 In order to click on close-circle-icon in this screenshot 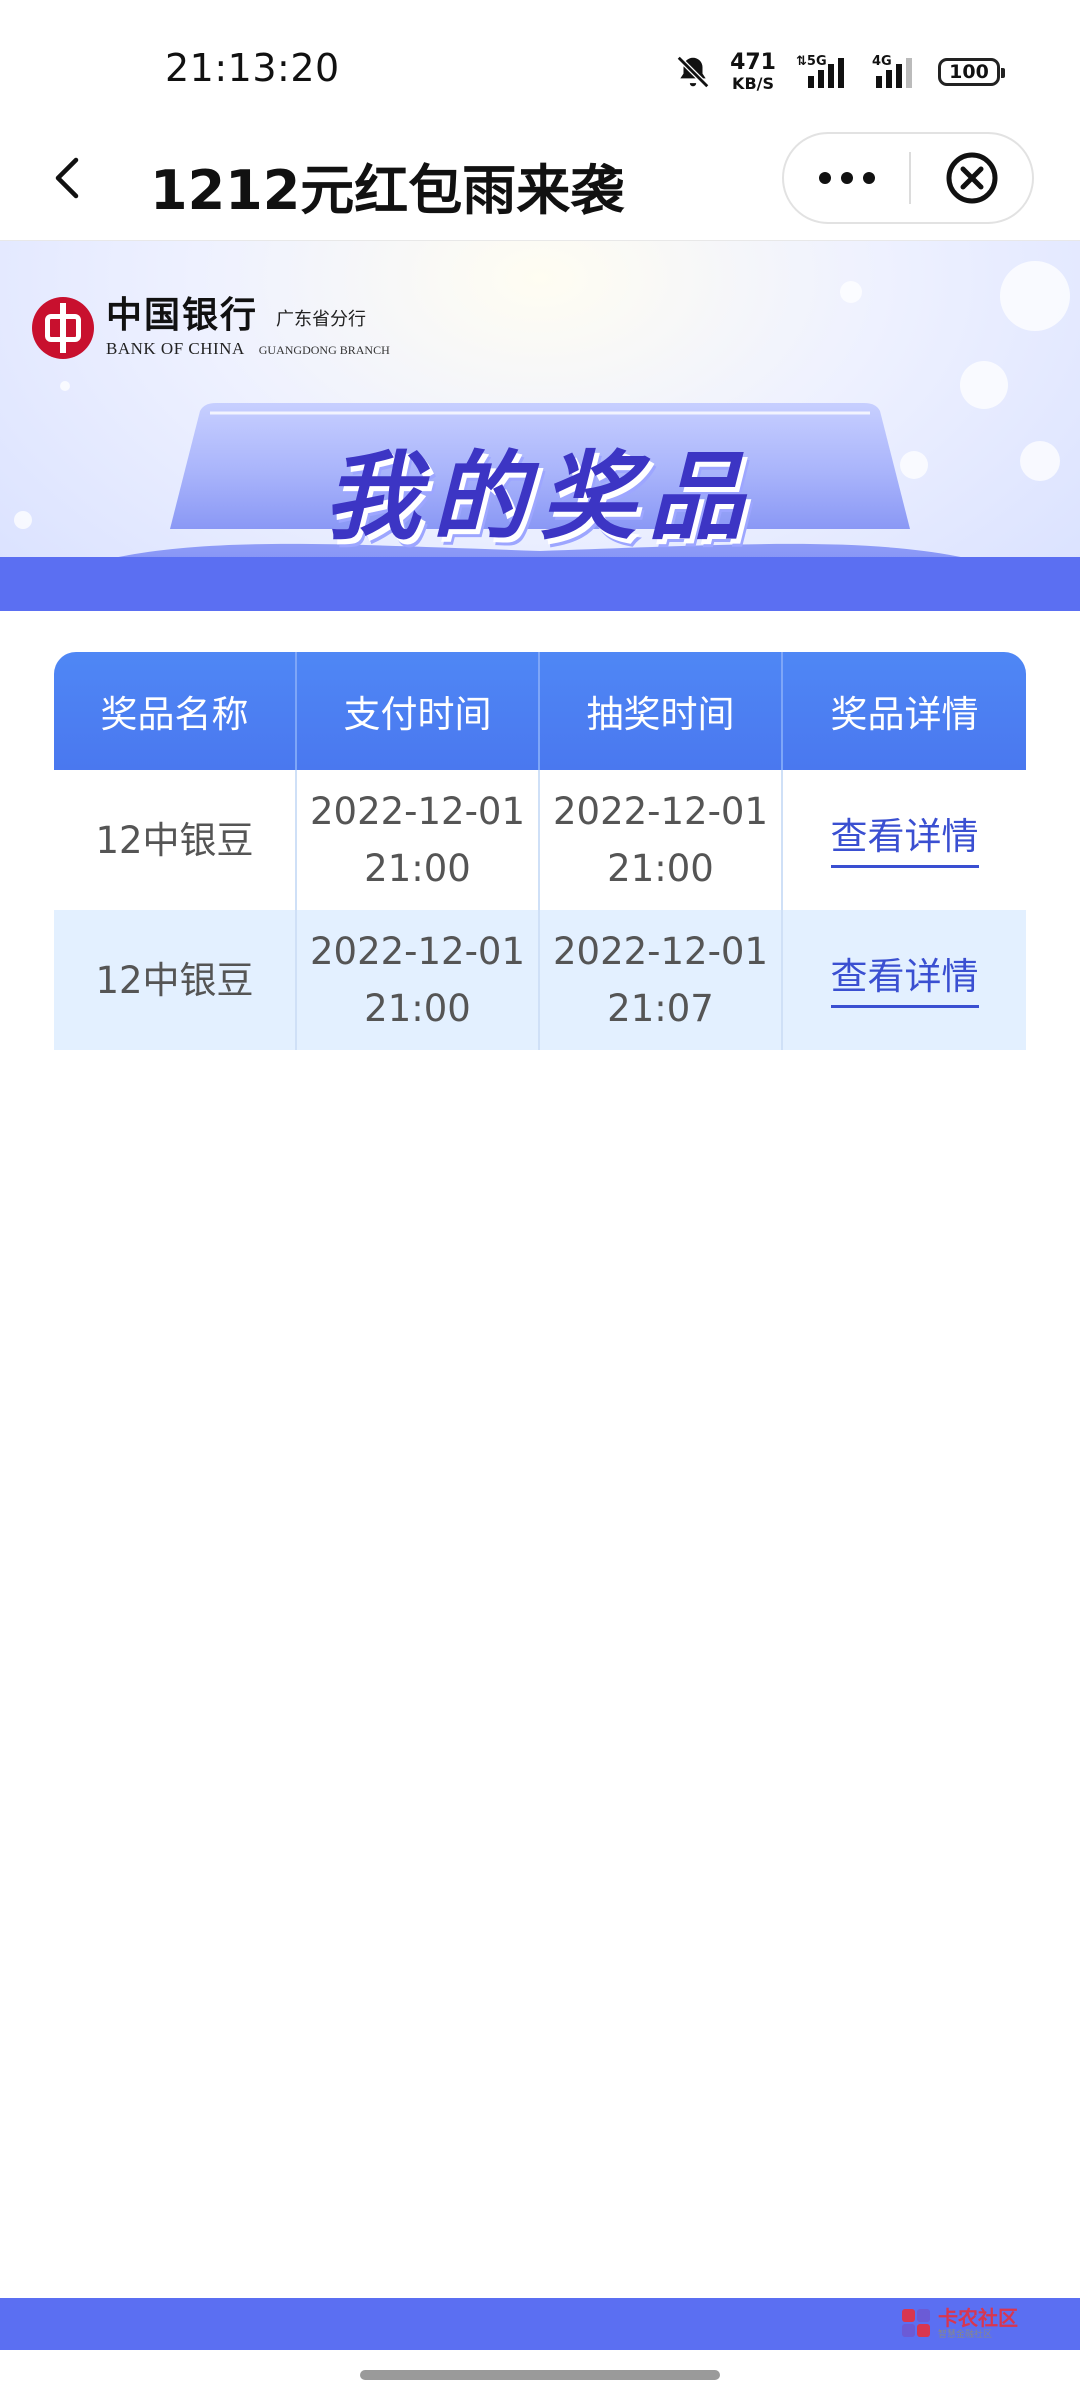, I will do `click(971, 178)`.